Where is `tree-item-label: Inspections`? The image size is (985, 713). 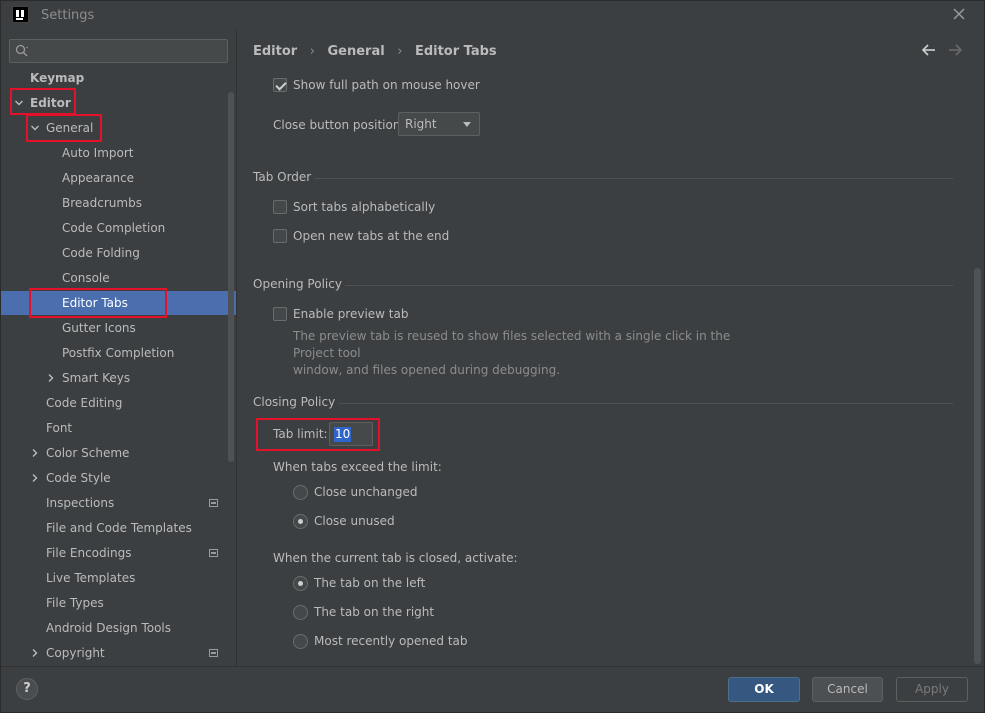 tree-item-label: Inspections is located at coordinates (80, 503).